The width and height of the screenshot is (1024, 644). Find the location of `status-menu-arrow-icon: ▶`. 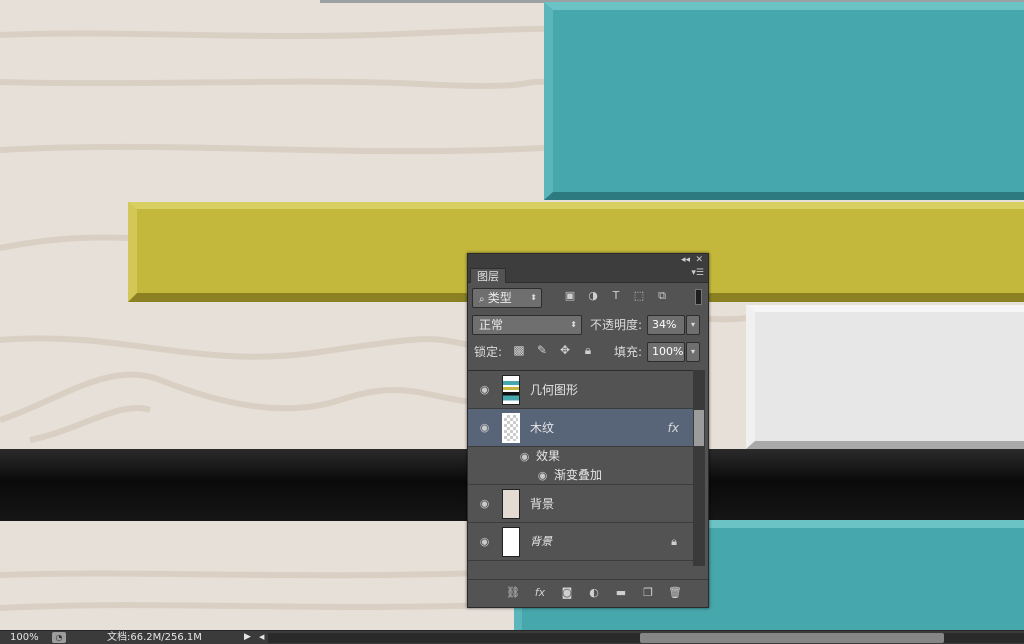

status-menu-arrow-icon: ▶ is located at coordinates (247, 637).